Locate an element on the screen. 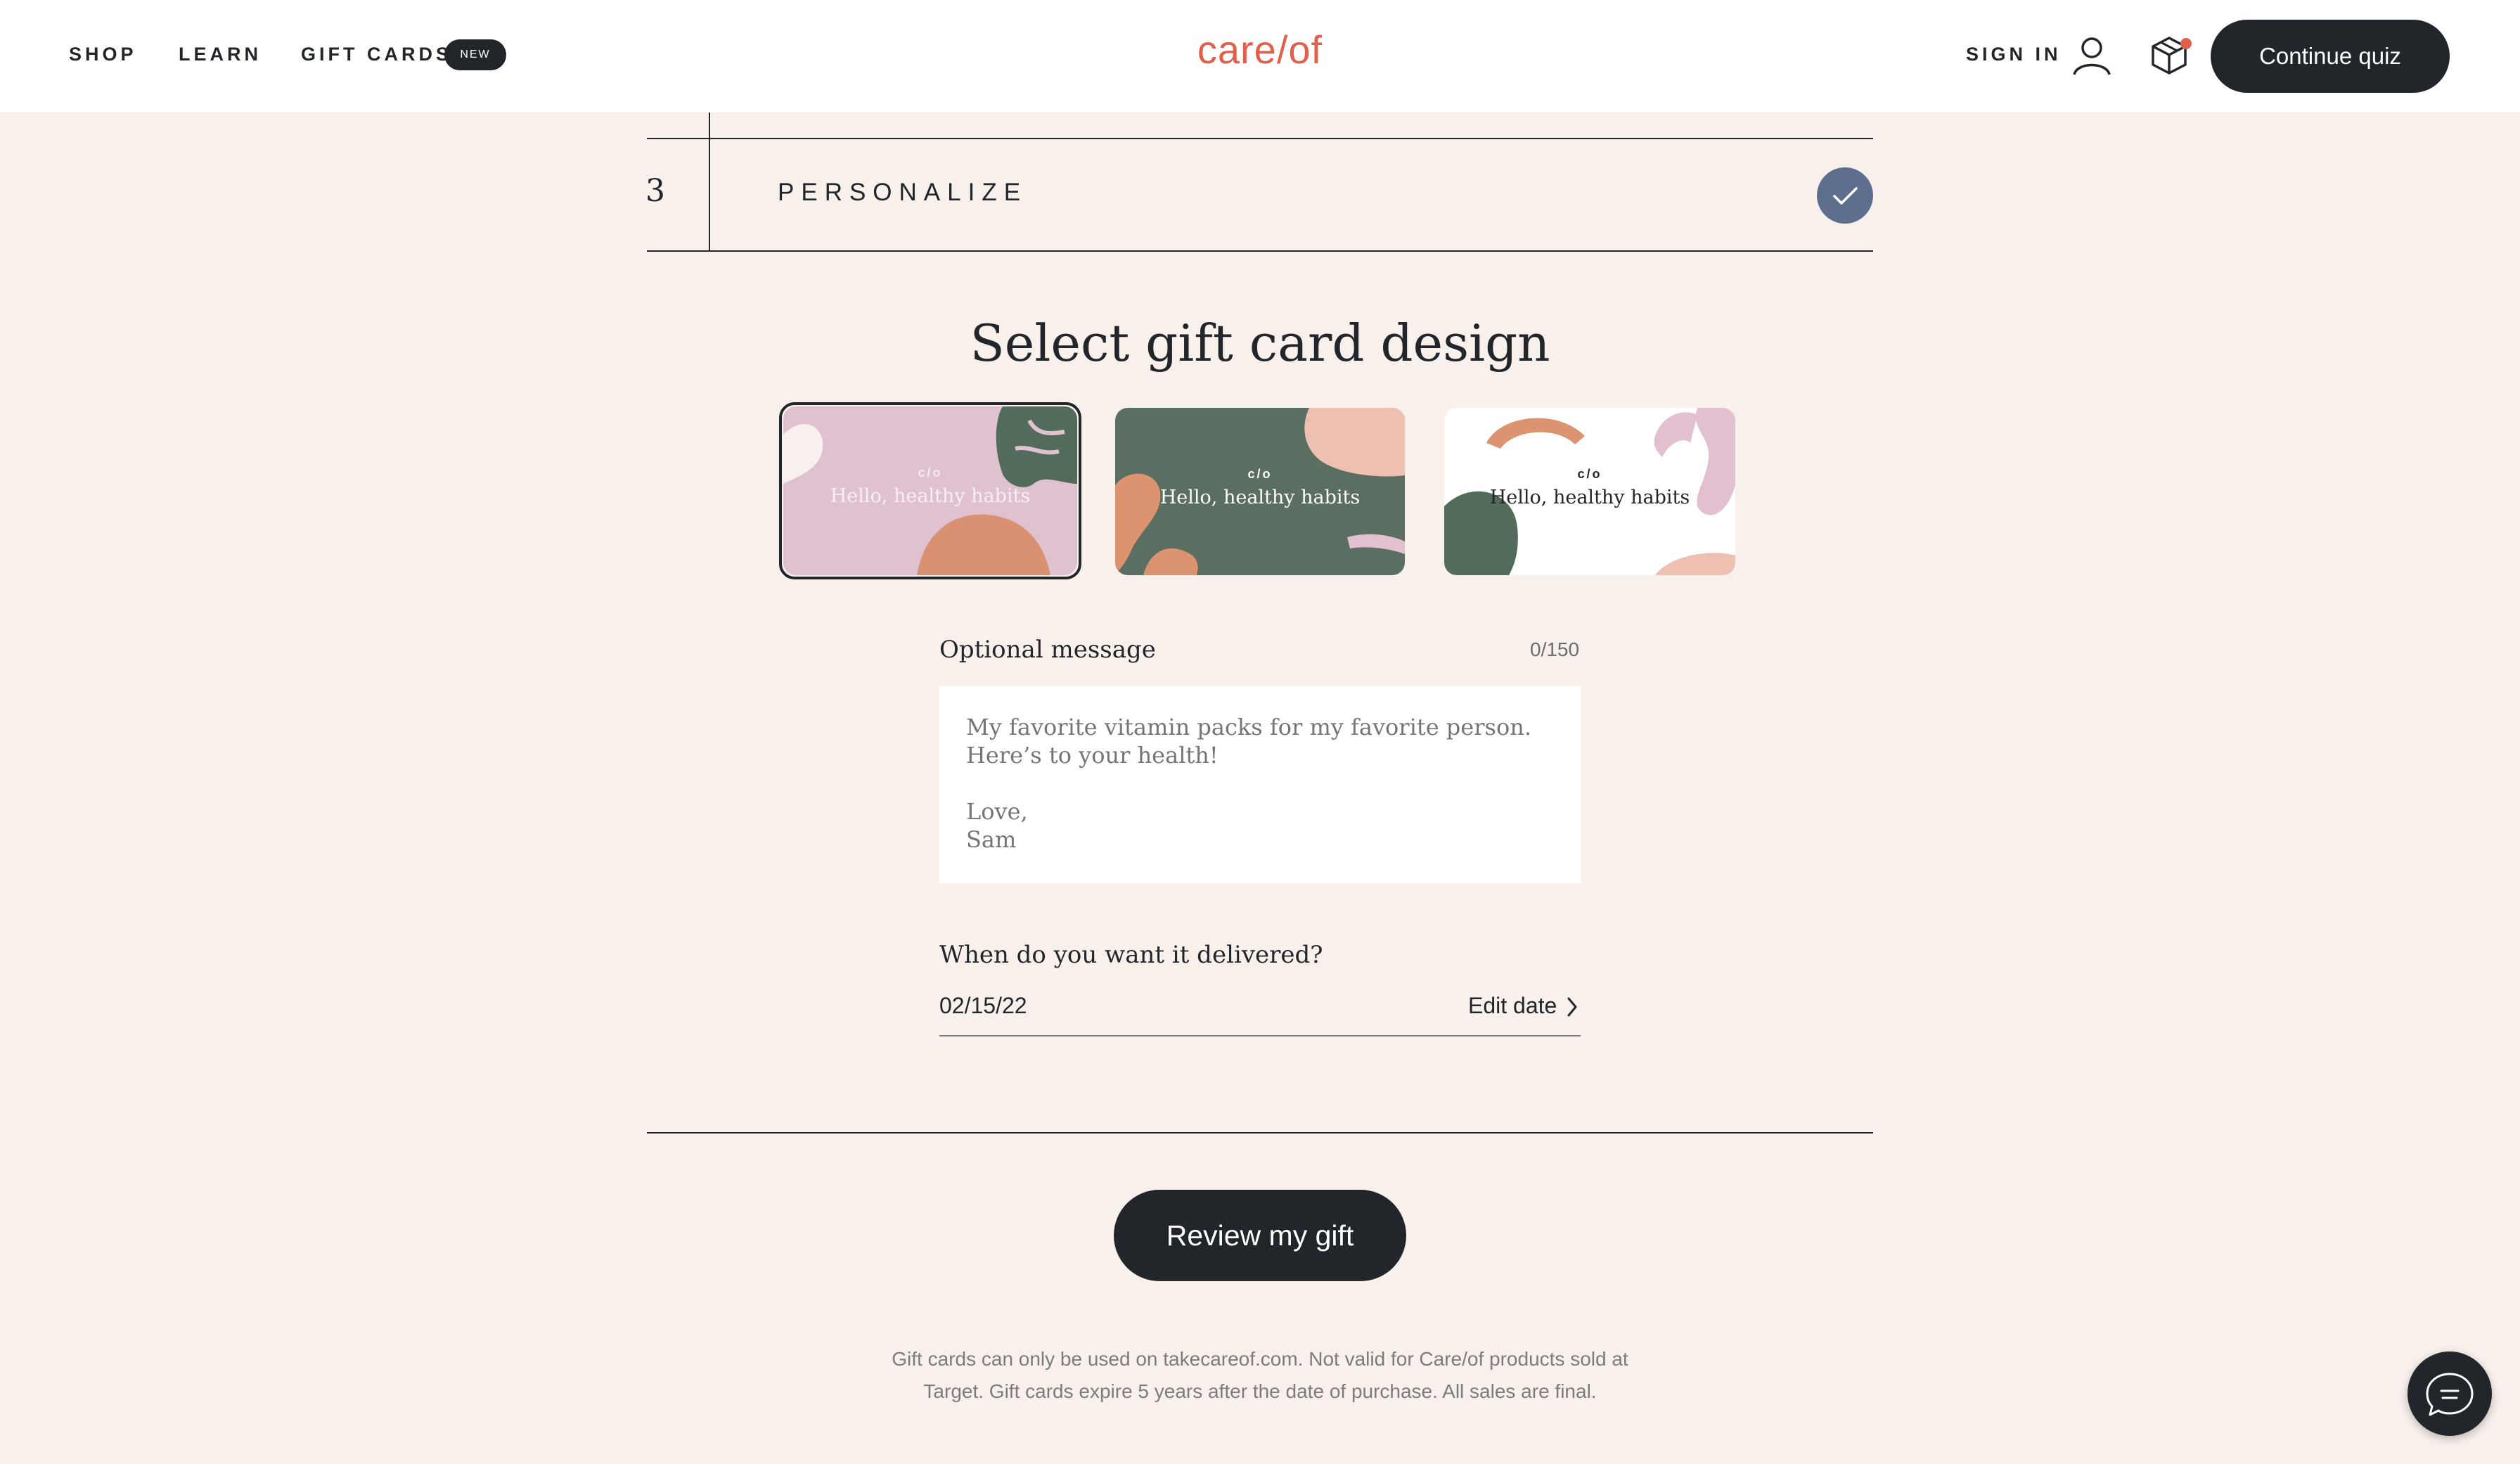 Image resolution: width=2520 pixels, height=1464 pixels. continue-quiz-button: Continue quiz is located at coordinates (2330, 57).